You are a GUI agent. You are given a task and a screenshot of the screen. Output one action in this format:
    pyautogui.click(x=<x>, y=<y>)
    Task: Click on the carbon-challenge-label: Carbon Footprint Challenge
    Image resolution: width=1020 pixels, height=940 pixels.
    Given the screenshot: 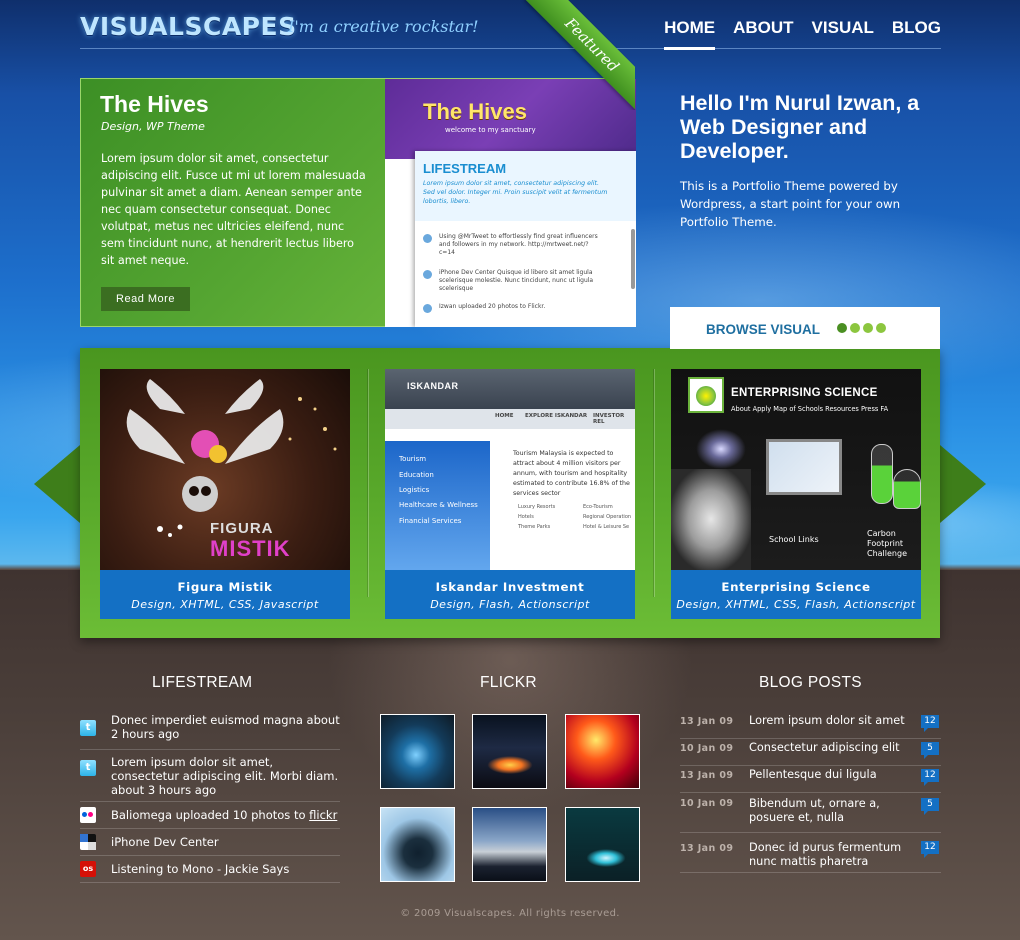 What is the action you would take?
    pyautogui.click(x=887, y=543)
    